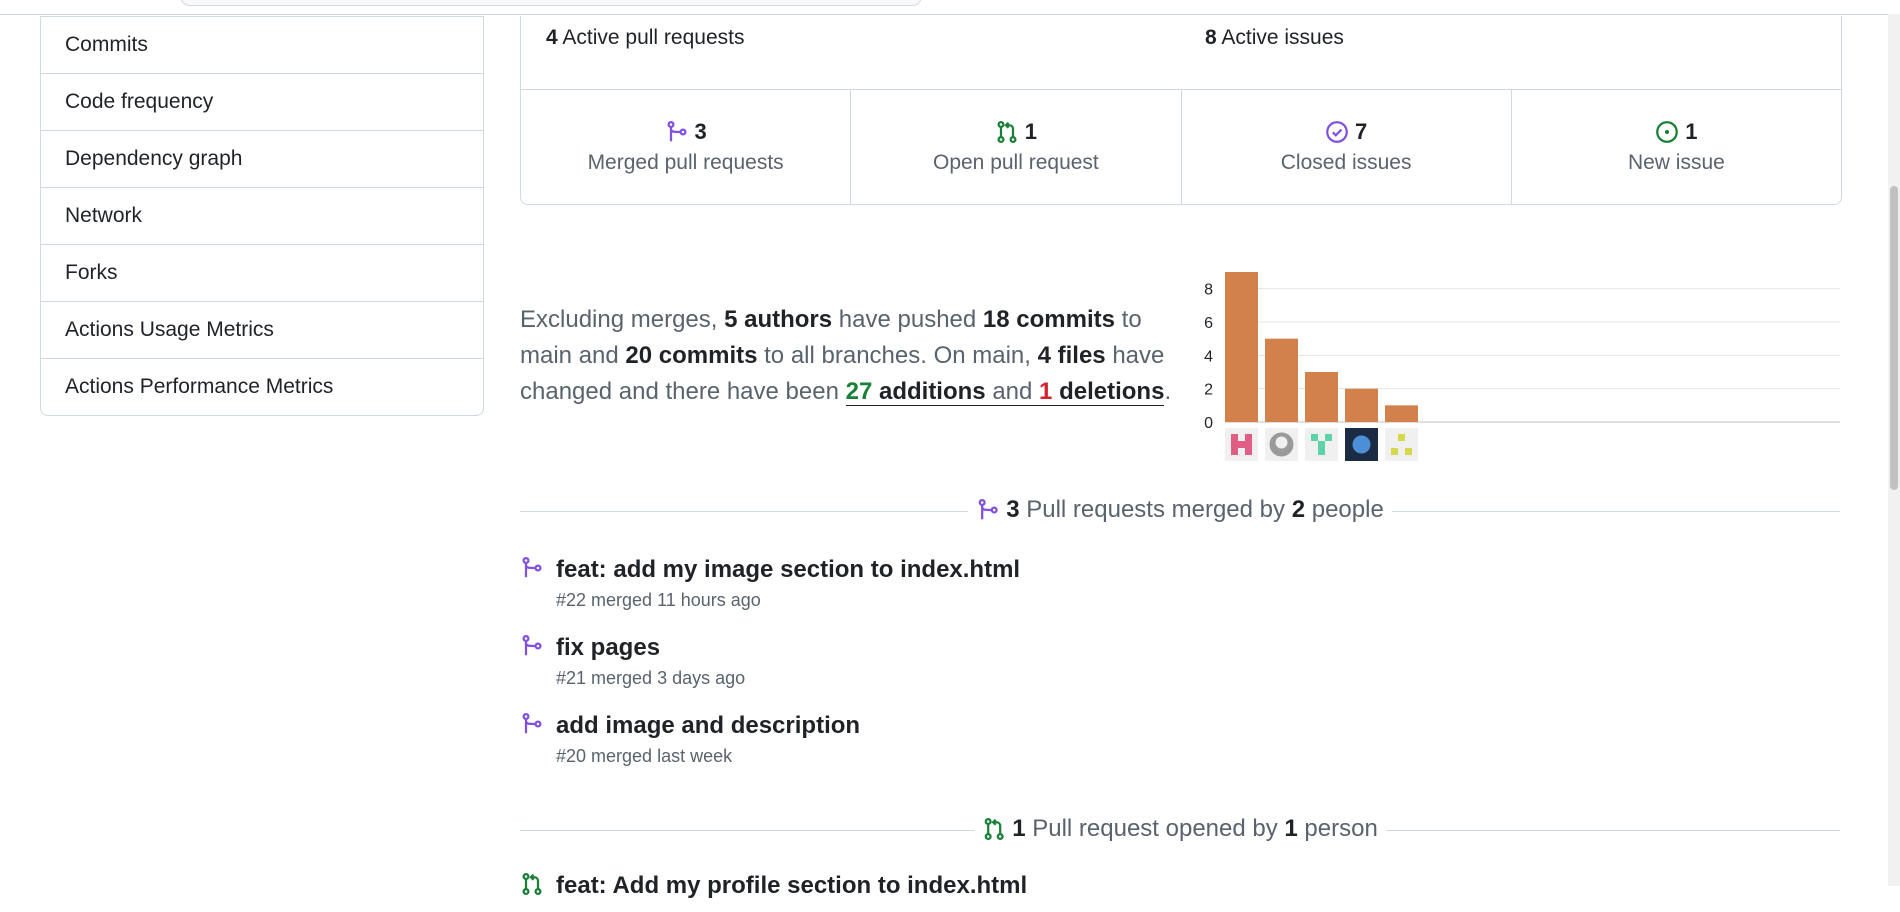 This screenshot has height=912, width=1900. What do you see at coordinates (1241, 444) in the screenshot?
I see `pink-identicon-avatar` at bounding box center [1241, 444].